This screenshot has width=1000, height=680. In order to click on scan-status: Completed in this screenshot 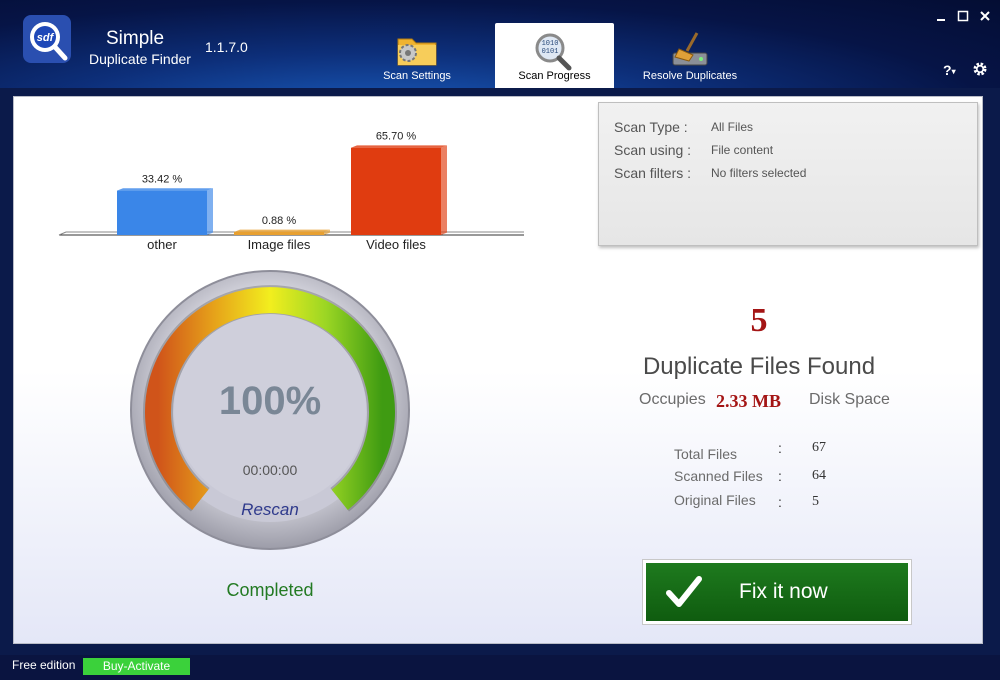, I will do `click(270, 590)`.